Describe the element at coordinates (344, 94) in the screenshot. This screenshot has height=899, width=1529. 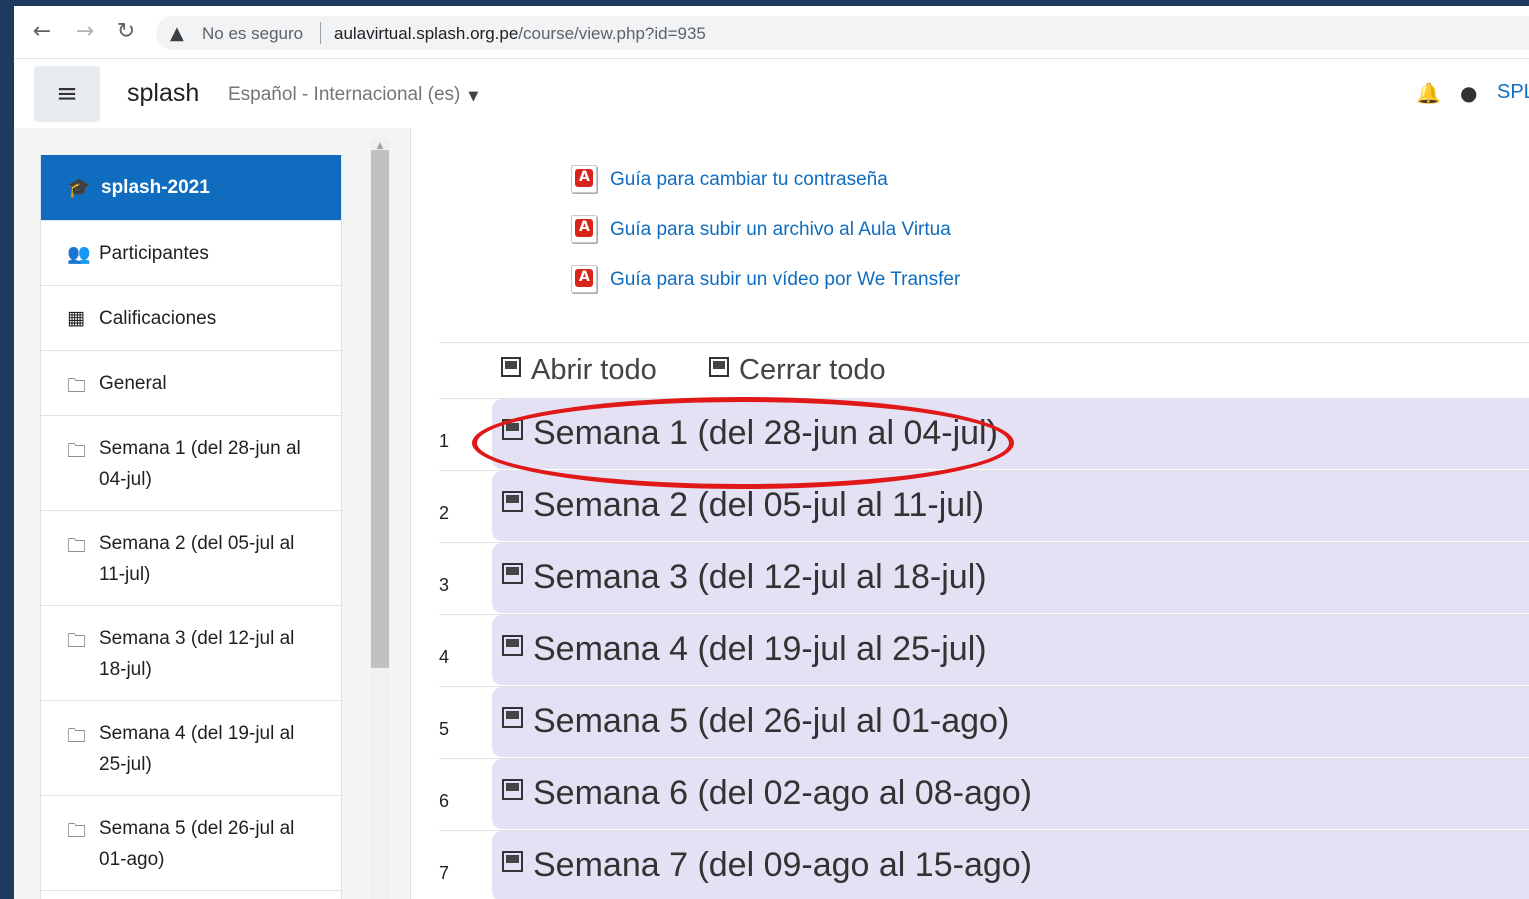
I see `language-label: Español - Internacional (es)` at that location.